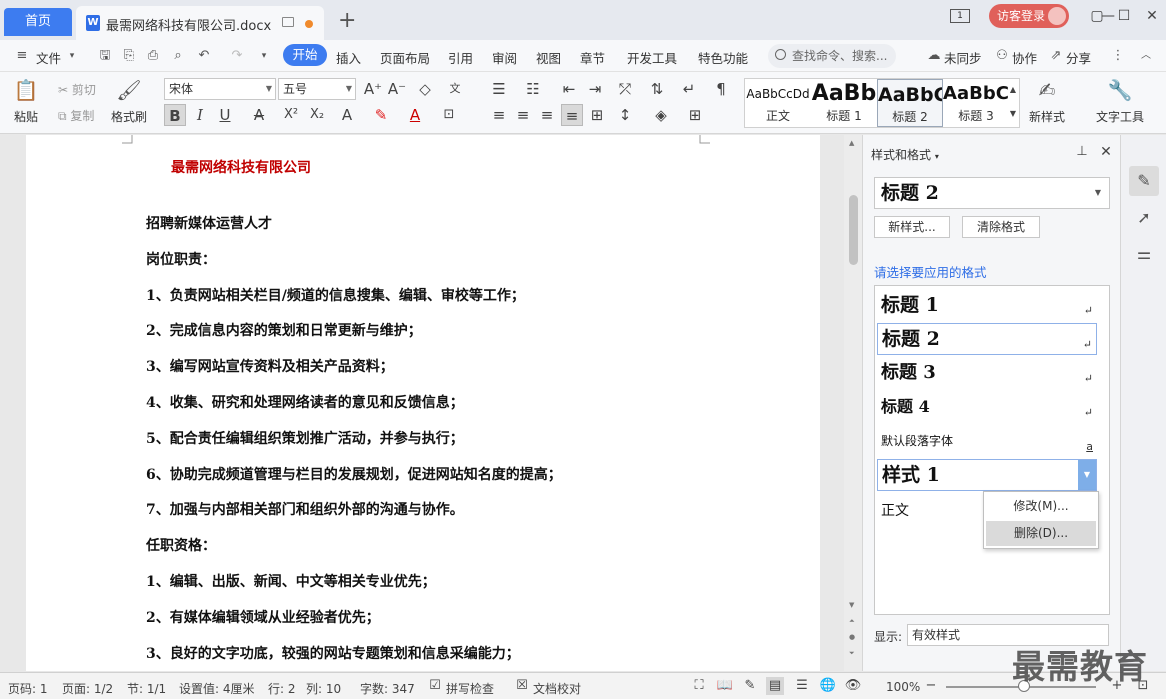 The width and height of the screenshot is (1166, 699). I want to click on gallery-scroll-up-icon: ▲, so click(1013, 90).